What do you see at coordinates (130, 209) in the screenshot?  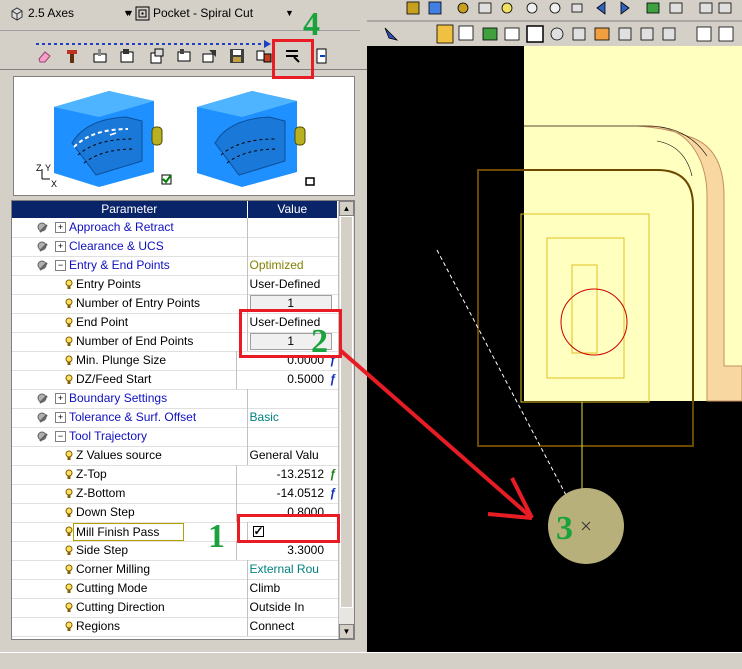 I see `header-parameter: Parameter` at bounding box center [130, 209].